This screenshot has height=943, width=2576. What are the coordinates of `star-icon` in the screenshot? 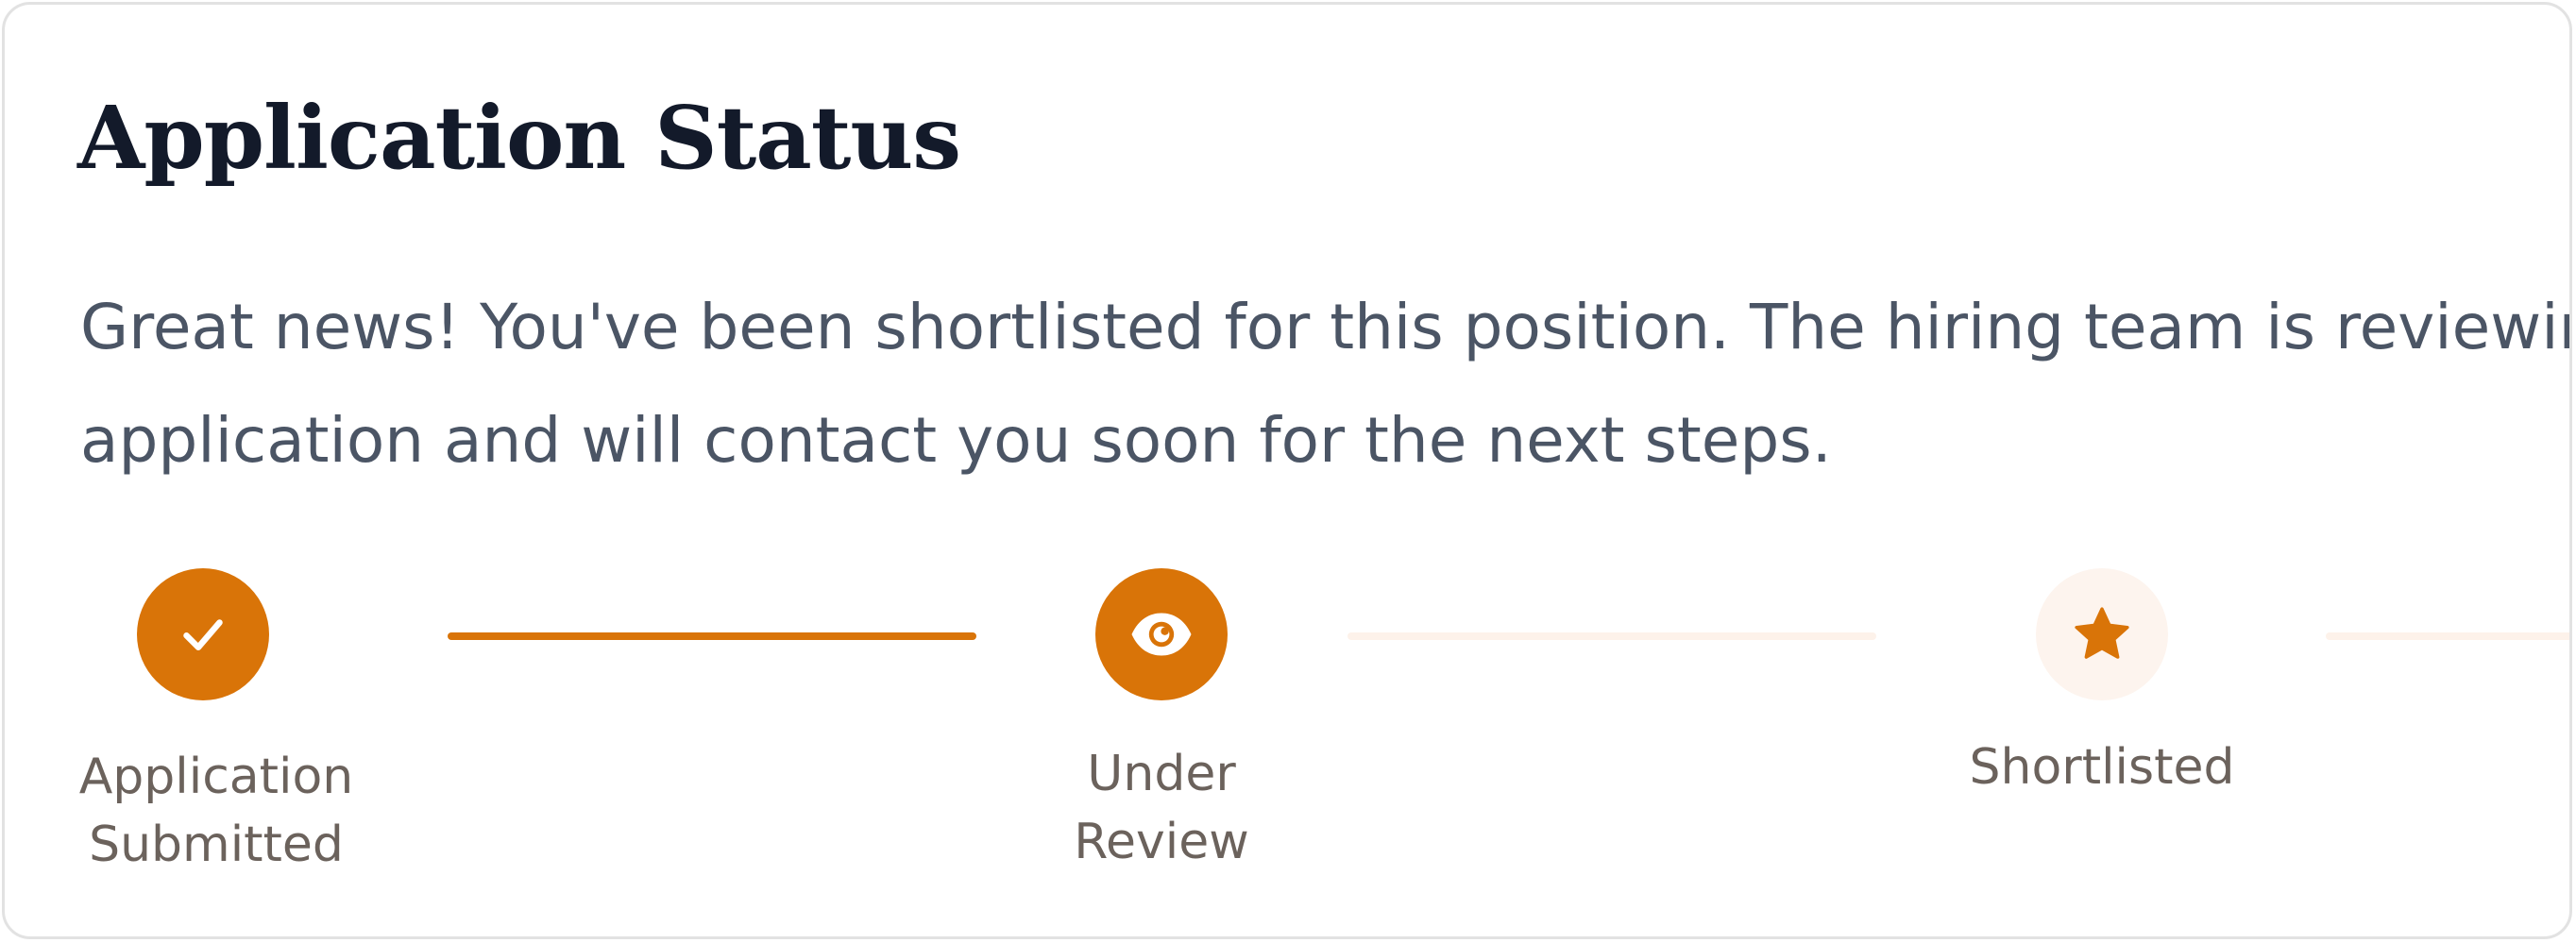 It's located at (2102, 633).